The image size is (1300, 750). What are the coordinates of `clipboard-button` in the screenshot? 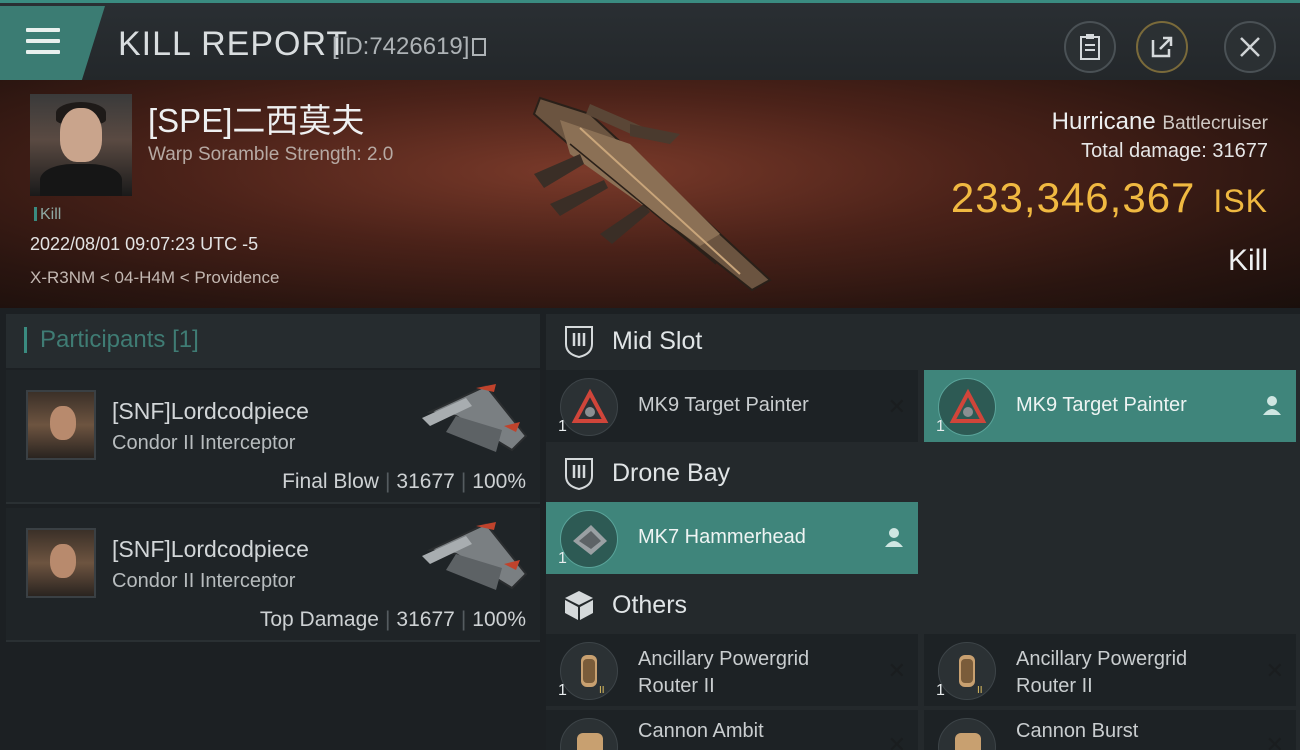 It's located at (1090, 47).